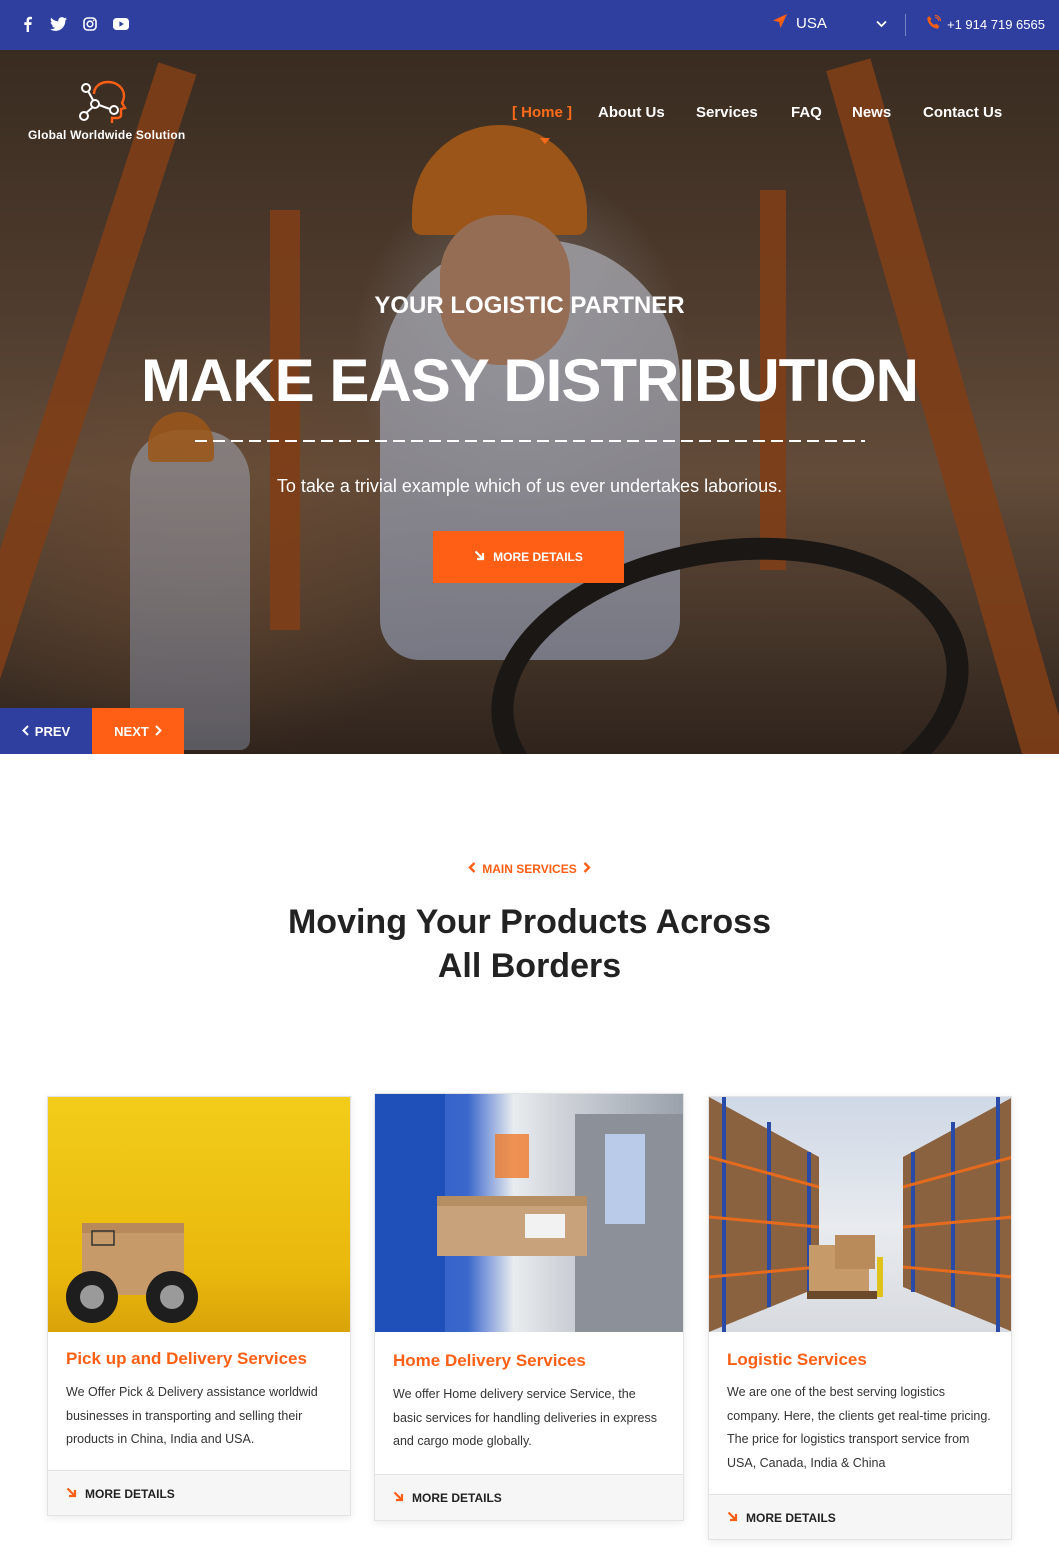 This screenshot has width=1059, height=1563. Describe the element at coordinates (529, 944) in the screenshot. I see `services-title: Moving Your Products Across All Borders` at that location.